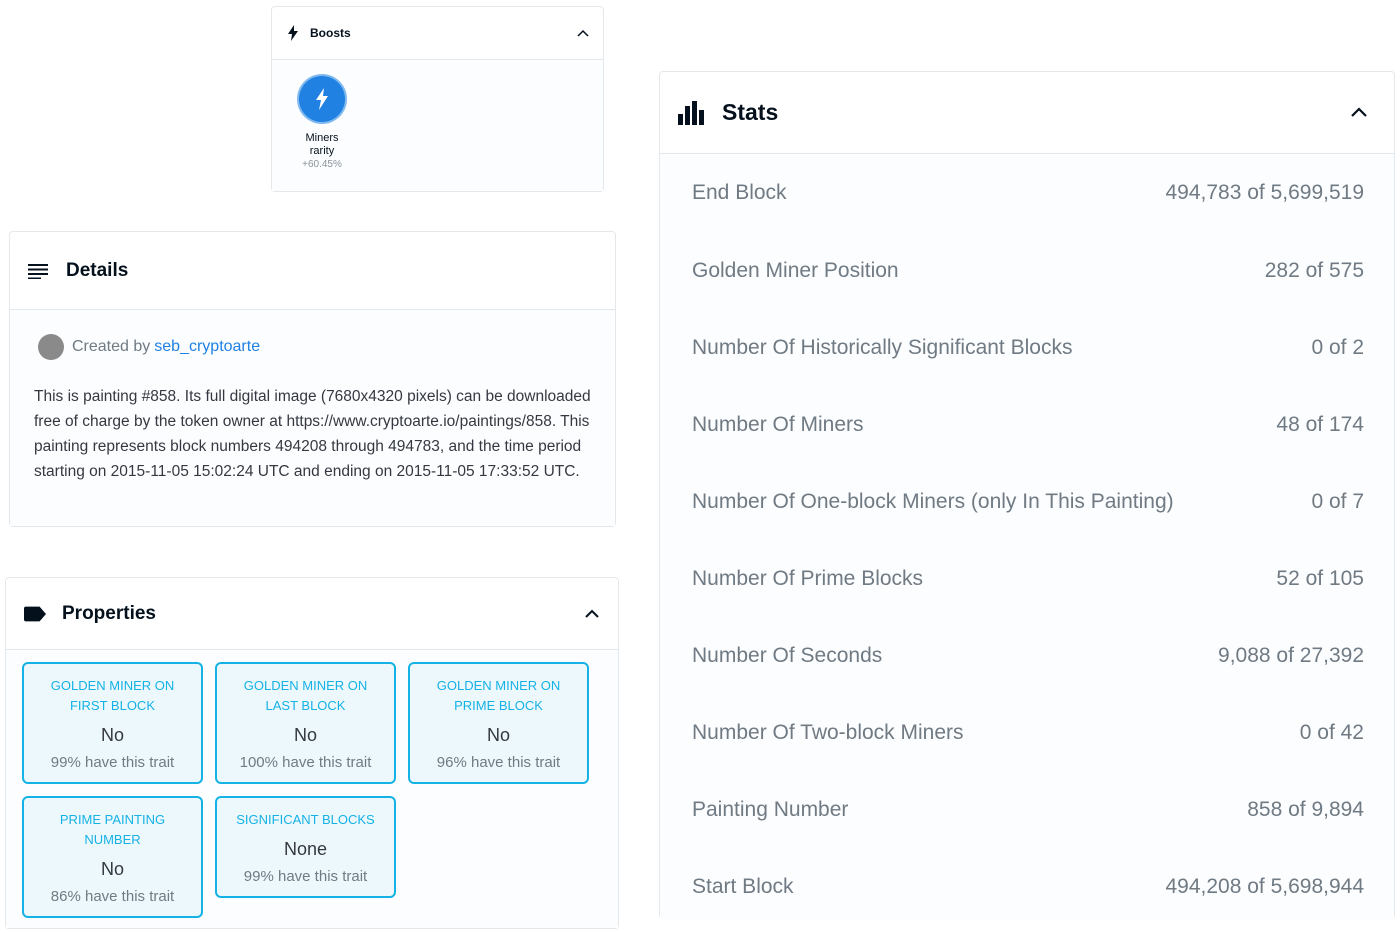  What do you see at coordinates (109, 613) in the screenshot?
I see `properties-title: Properties` at bounding box center [109, 613].